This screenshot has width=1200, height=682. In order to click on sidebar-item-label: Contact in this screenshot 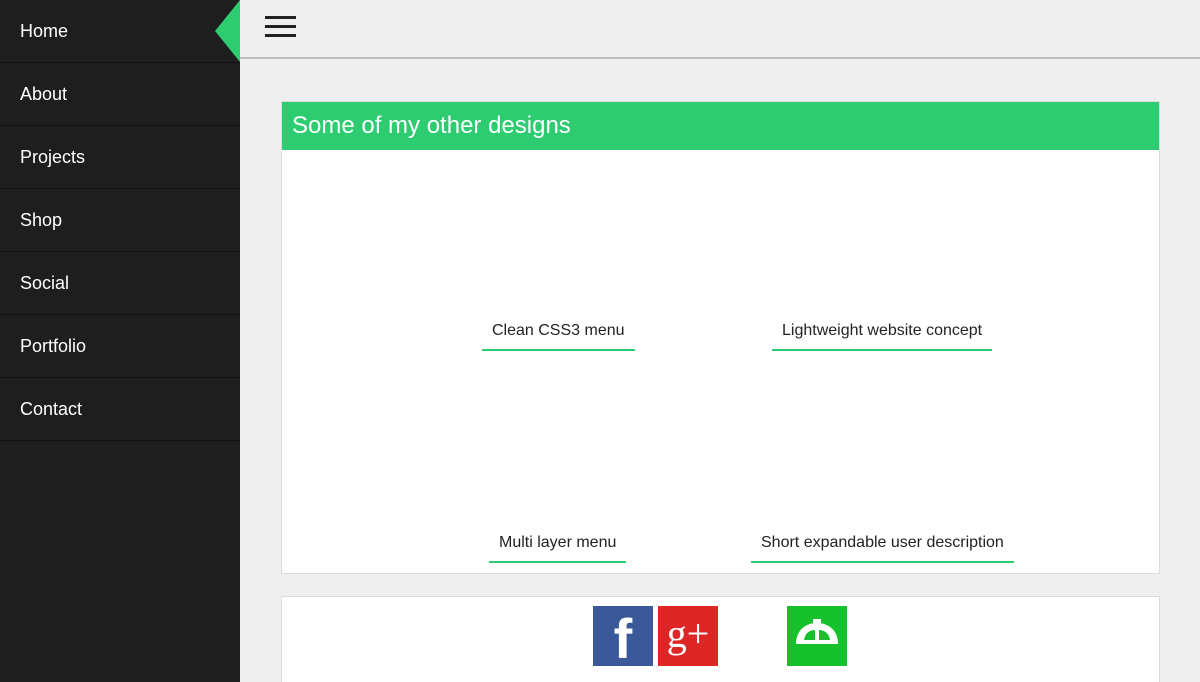, I will do `click(51, 409)`.